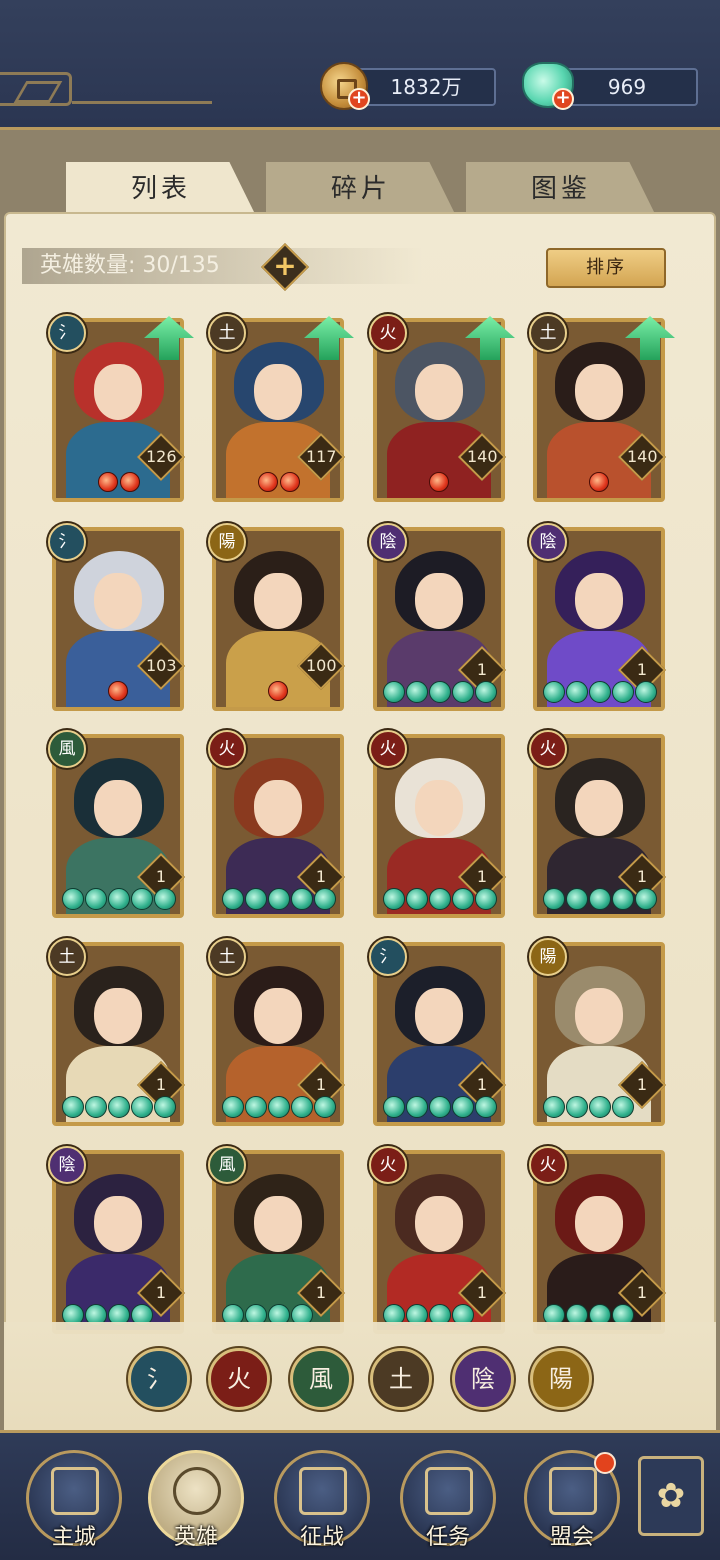  I want to click on hero-card: 氵 103, so click(117, 617).